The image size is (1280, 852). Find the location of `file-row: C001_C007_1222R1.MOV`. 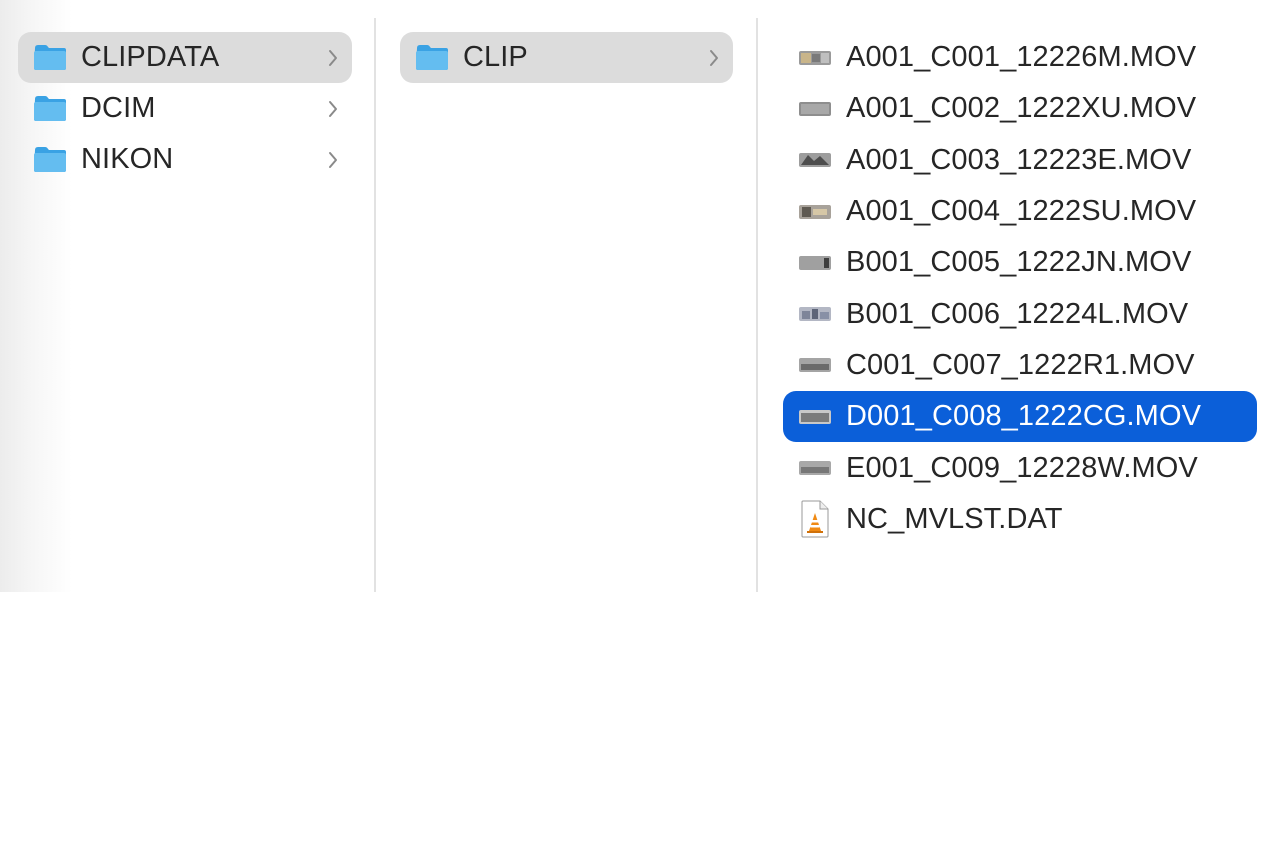

file-row: C001_C007_1222R1.MOV is located at coordinates (1020, 365).